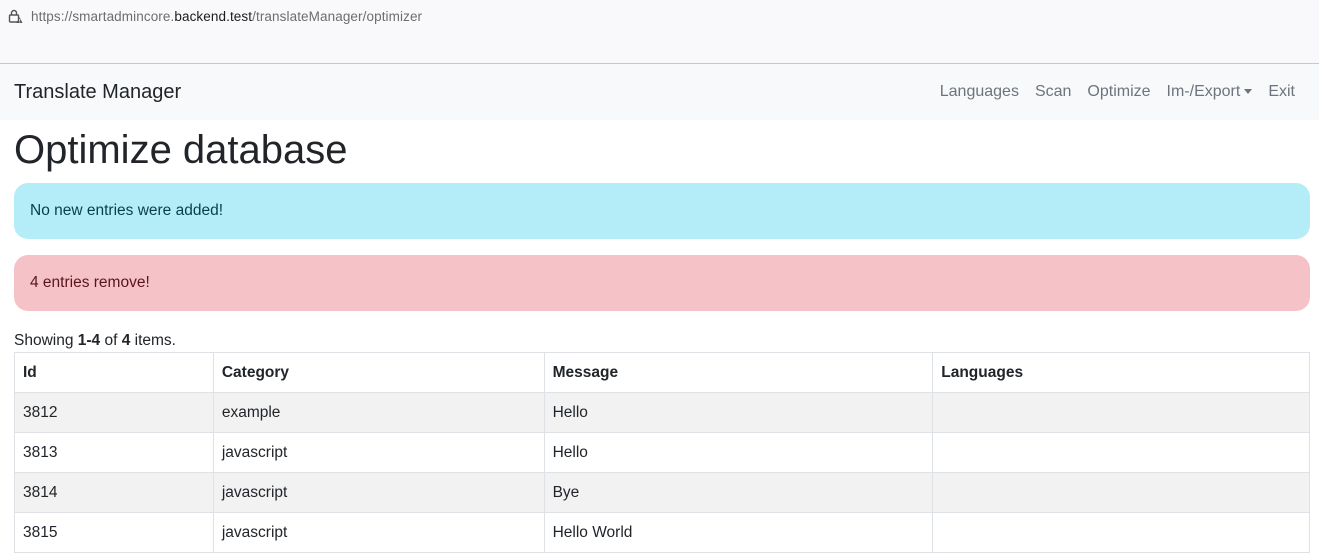 Image resolution: width=1319 pixels, height=559 pixels. Describe the element at coordinates (738, 372) in the screenshot. I see `column-header-message: Message` at that location.